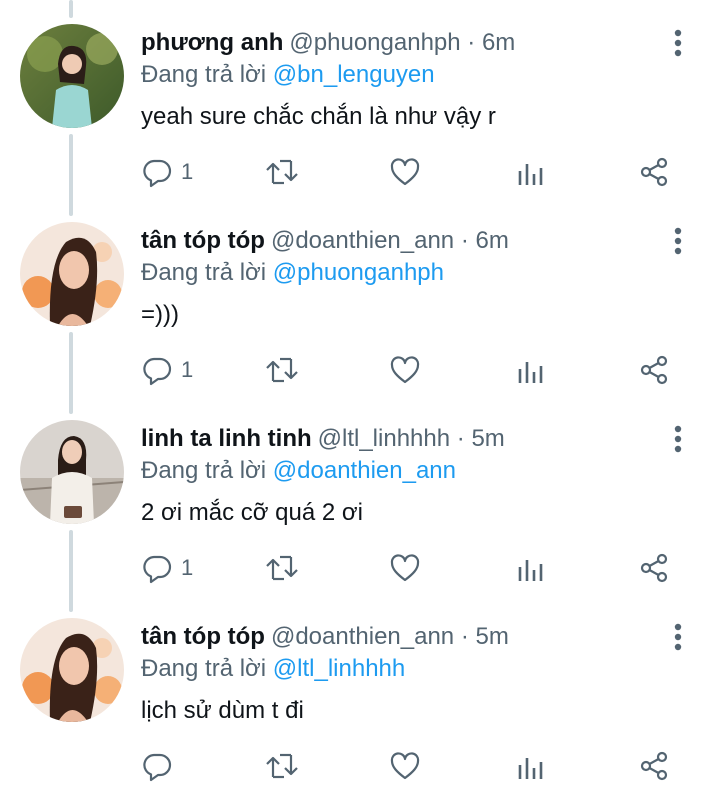 Image resolution: width=720 pixels, height=794 pixels. What do you see at coordinates (339, 668) in the screenshot?
I see `mention-link: @ltl_linhhhh` at bounding box center [339, 668].